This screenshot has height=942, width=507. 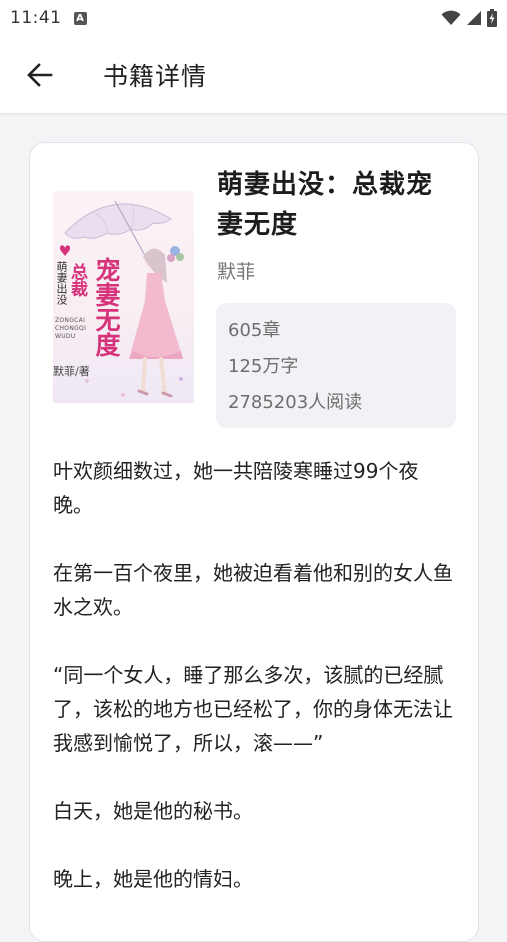 I want to click on description-paragraph: 晚上，她是他的情妇。, so click(x=153, y=879).